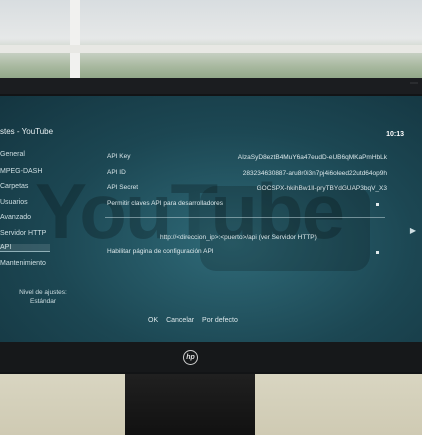 The height and width of the screenshot is (435, 422). What do you see at coordinates (211, 49) in the screenshot?
I see `window-frame` at bounding box center [211, 49].